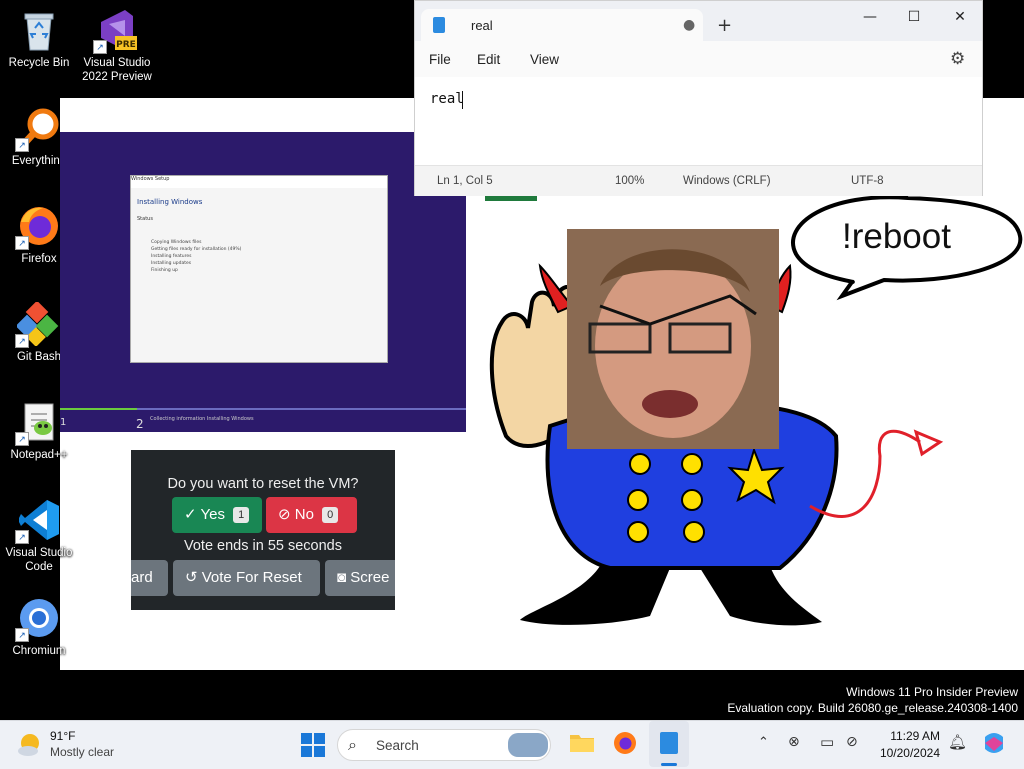 The height and width of the screenshot is (769, 1024). What do you see at coordinates (794, 742) in the screenshot?
I see `network-disconnected-icon: ⊗` at bounding box center [794, 742].